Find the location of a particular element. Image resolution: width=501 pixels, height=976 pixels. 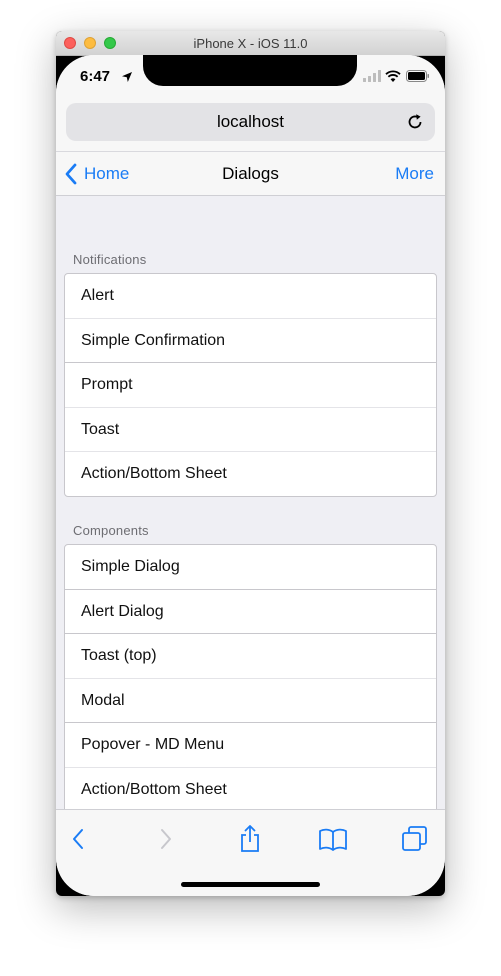

tabs-icon is located at coordinates (415, 839).